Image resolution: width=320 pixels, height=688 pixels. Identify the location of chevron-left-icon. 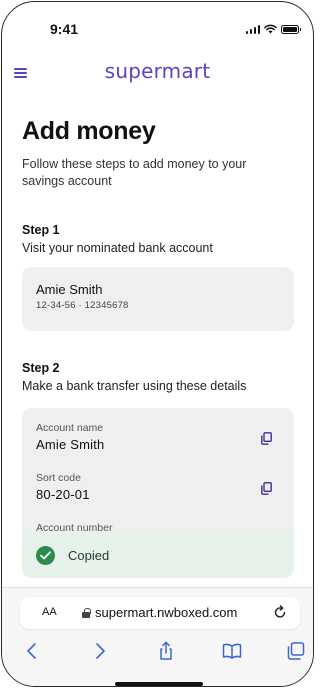
(33, 651).